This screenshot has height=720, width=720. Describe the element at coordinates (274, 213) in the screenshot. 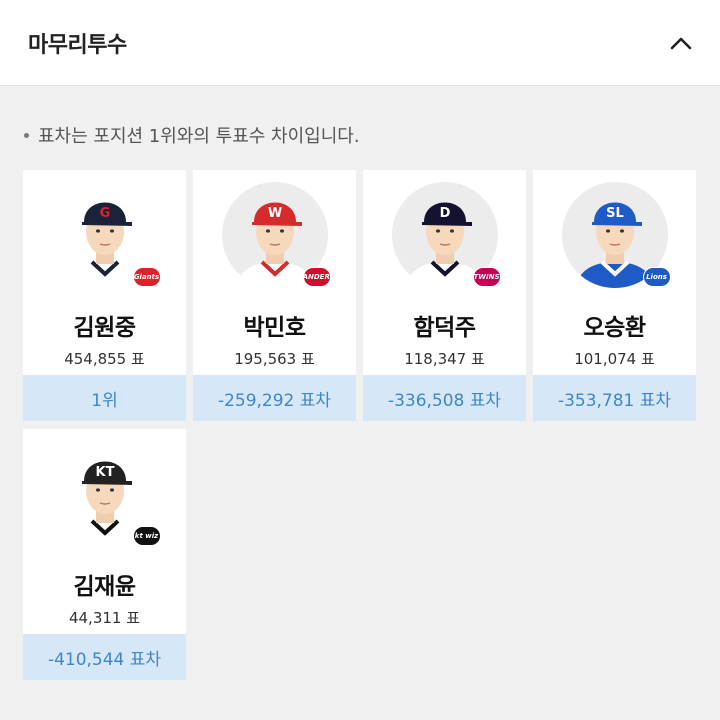

I see `svg-text: W` at that location.